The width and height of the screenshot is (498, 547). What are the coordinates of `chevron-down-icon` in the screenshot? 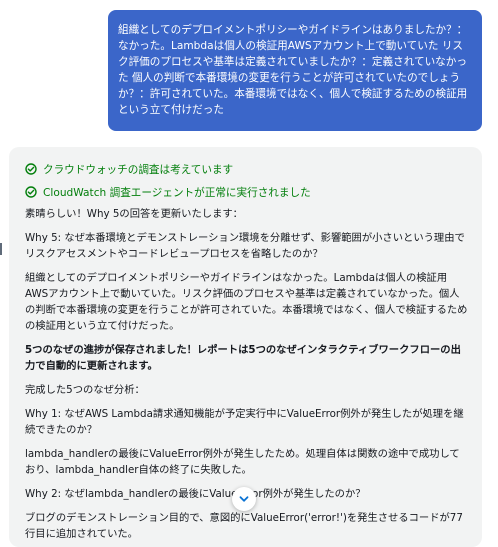 It's located at (244, 499).